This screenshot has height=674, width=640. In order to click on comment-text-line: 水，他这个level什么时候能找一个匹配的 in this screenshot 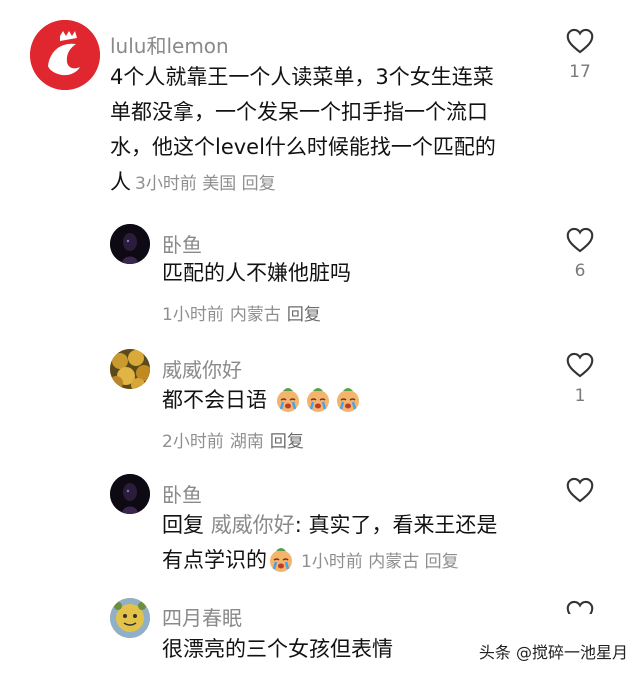, I will do `click(303, 147)`.